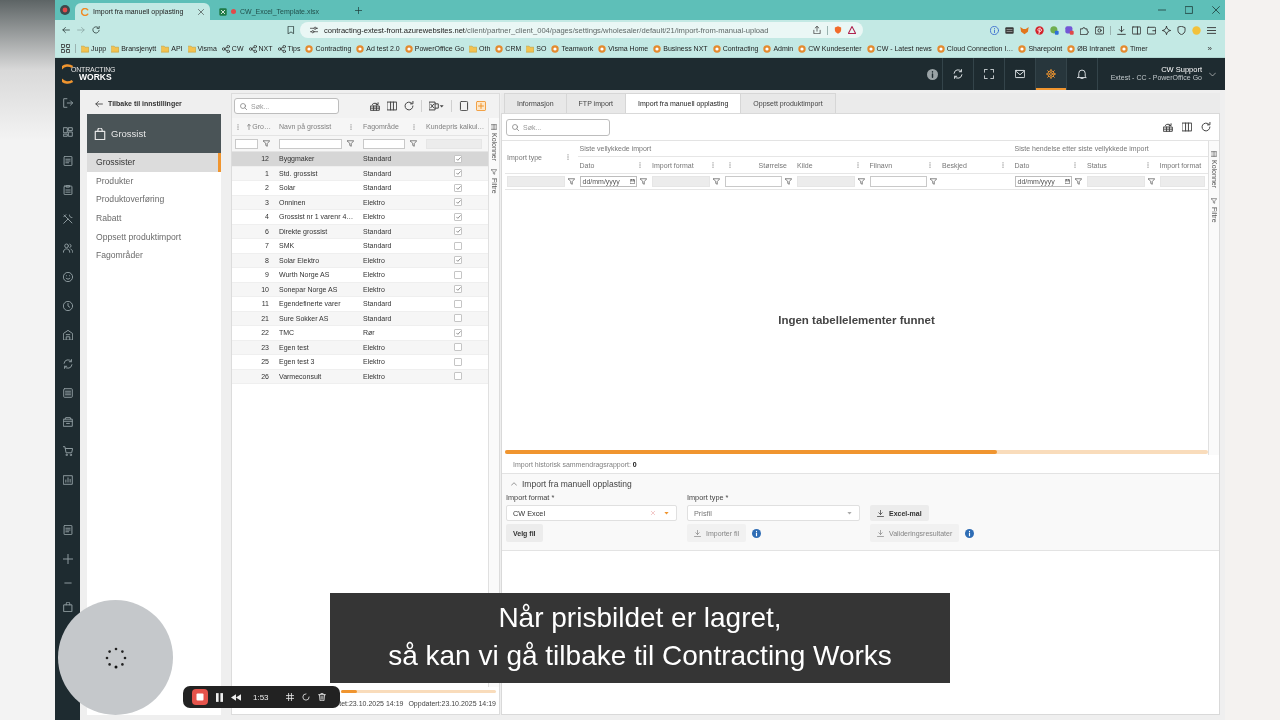  What do you see at coordinates (436, 106) in the screenshot?
I see `export-menu-icon` at bounding box center [436, 106].